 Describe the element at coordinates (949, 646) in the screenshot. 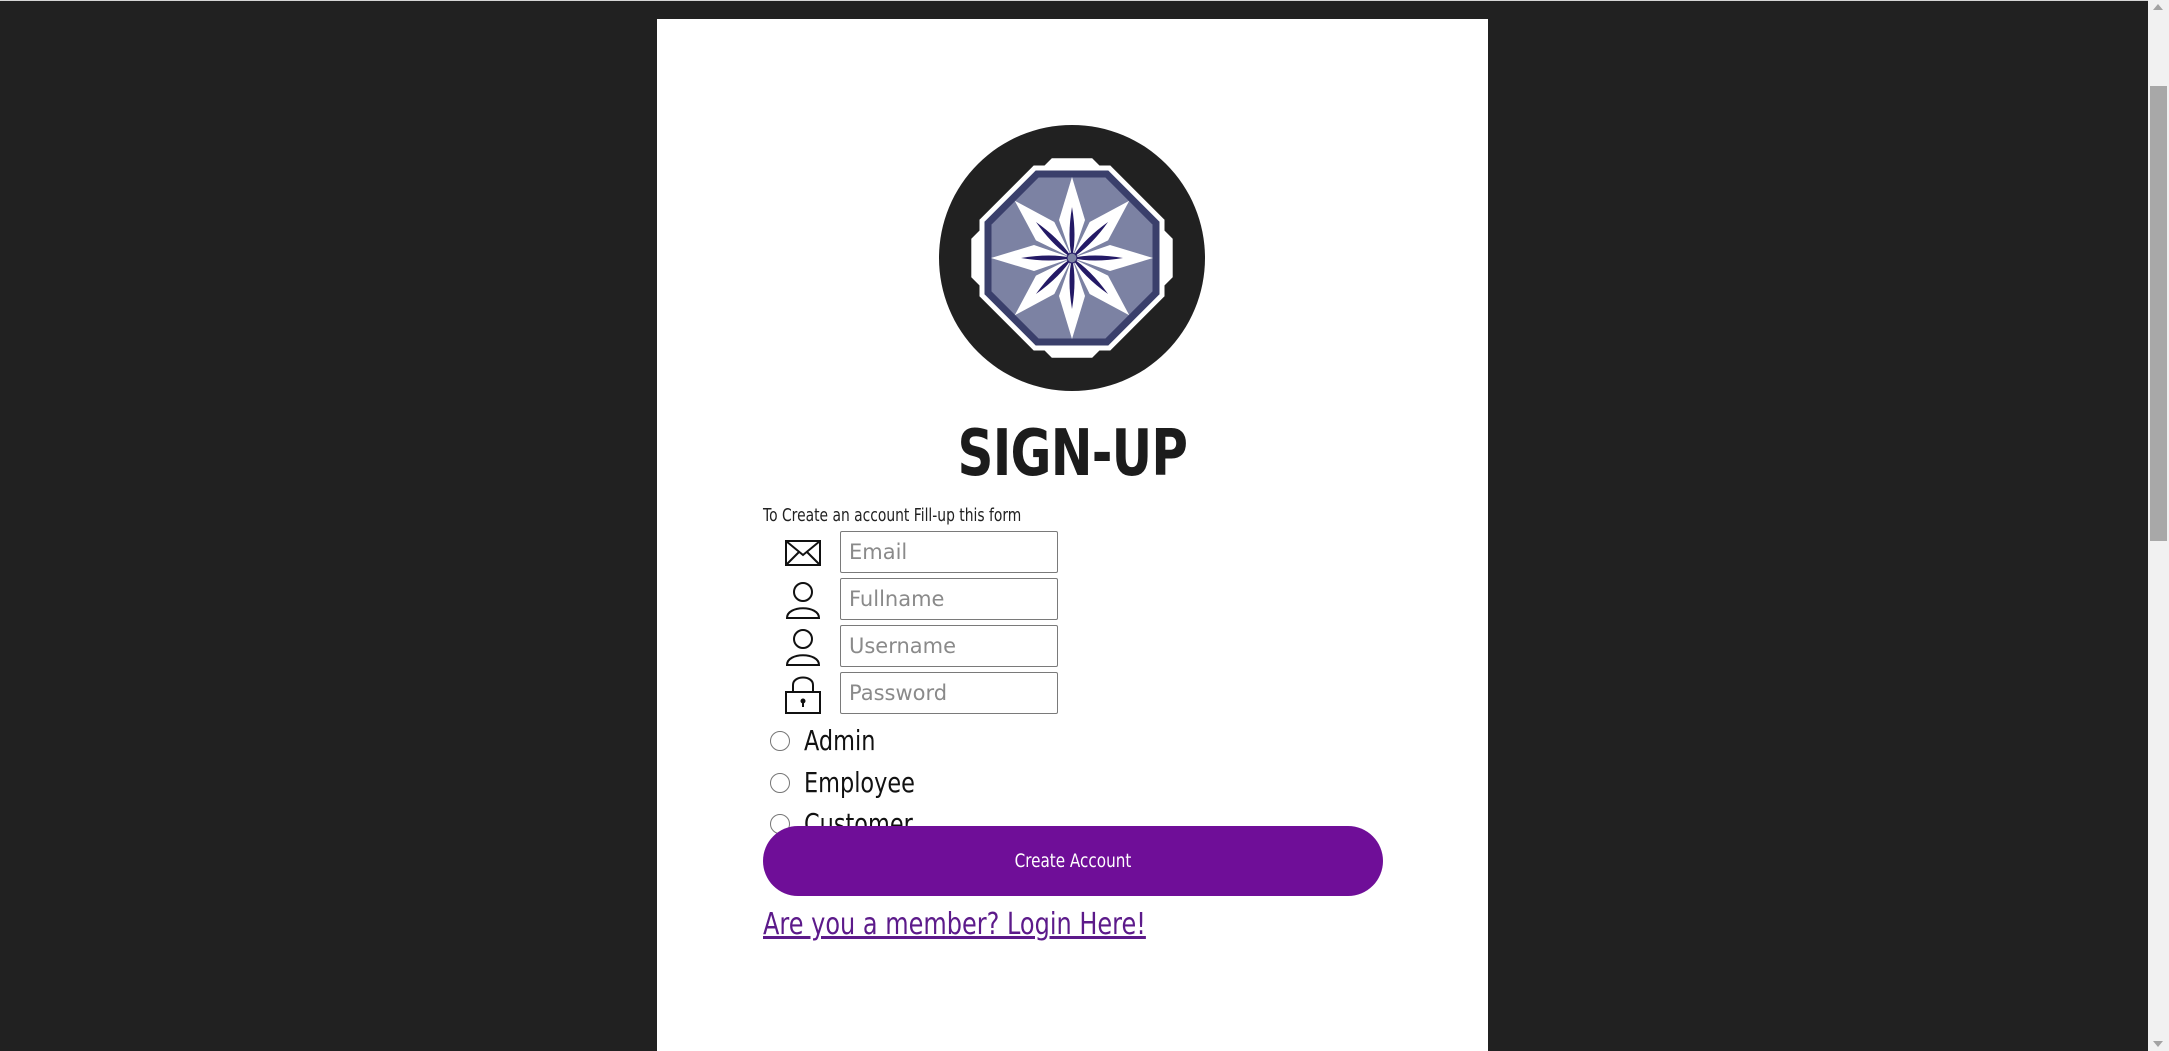

I see `username-field` at that location.